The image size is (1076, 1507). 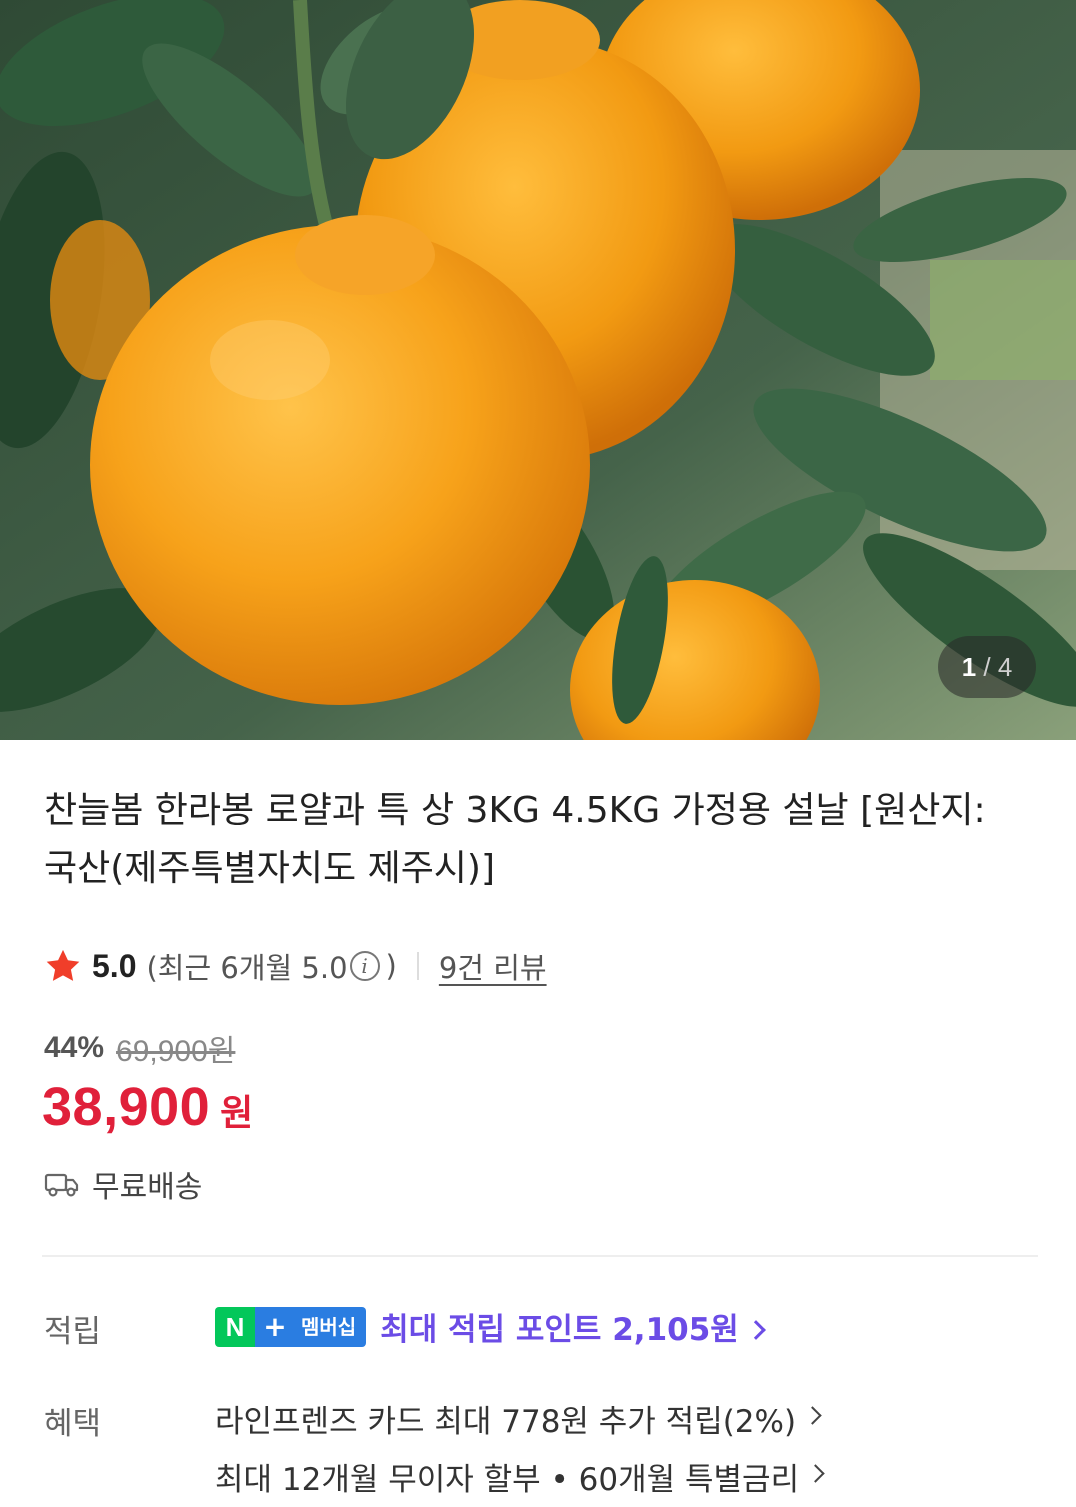 I want to click on discount-row: 44% 69,900원, so click(x=139, y=1048).